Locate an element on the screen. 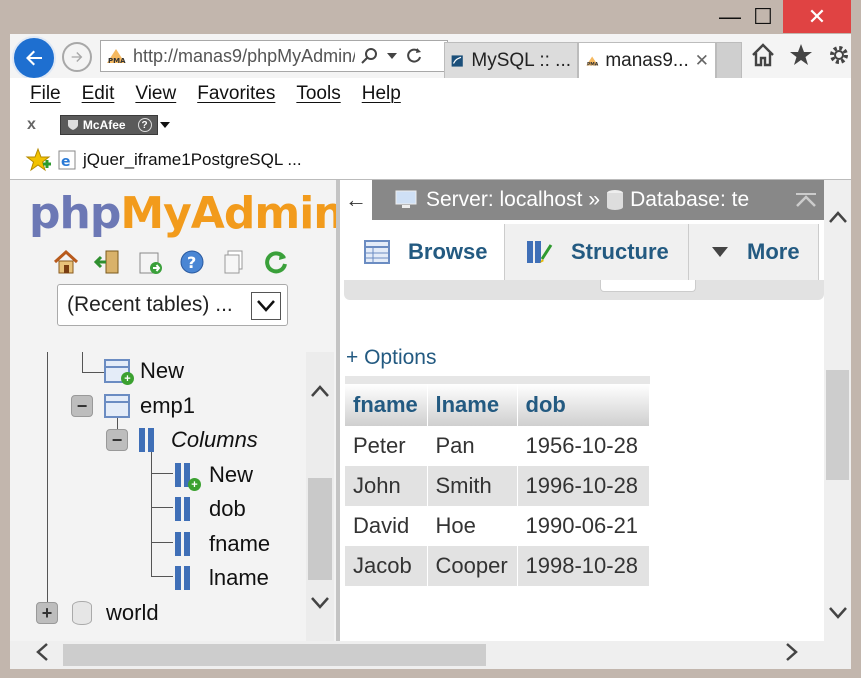 The width and height of the screenshot is (861, 678). table-header-row: fname lname dob is located at coordinates (497, 401).